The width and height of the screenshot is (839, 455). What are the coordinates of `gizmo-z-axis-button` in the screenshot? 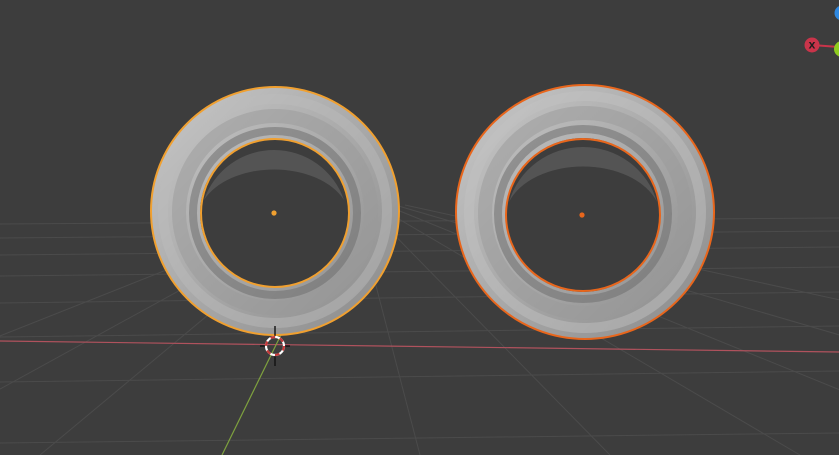 It's located at (836, 13).